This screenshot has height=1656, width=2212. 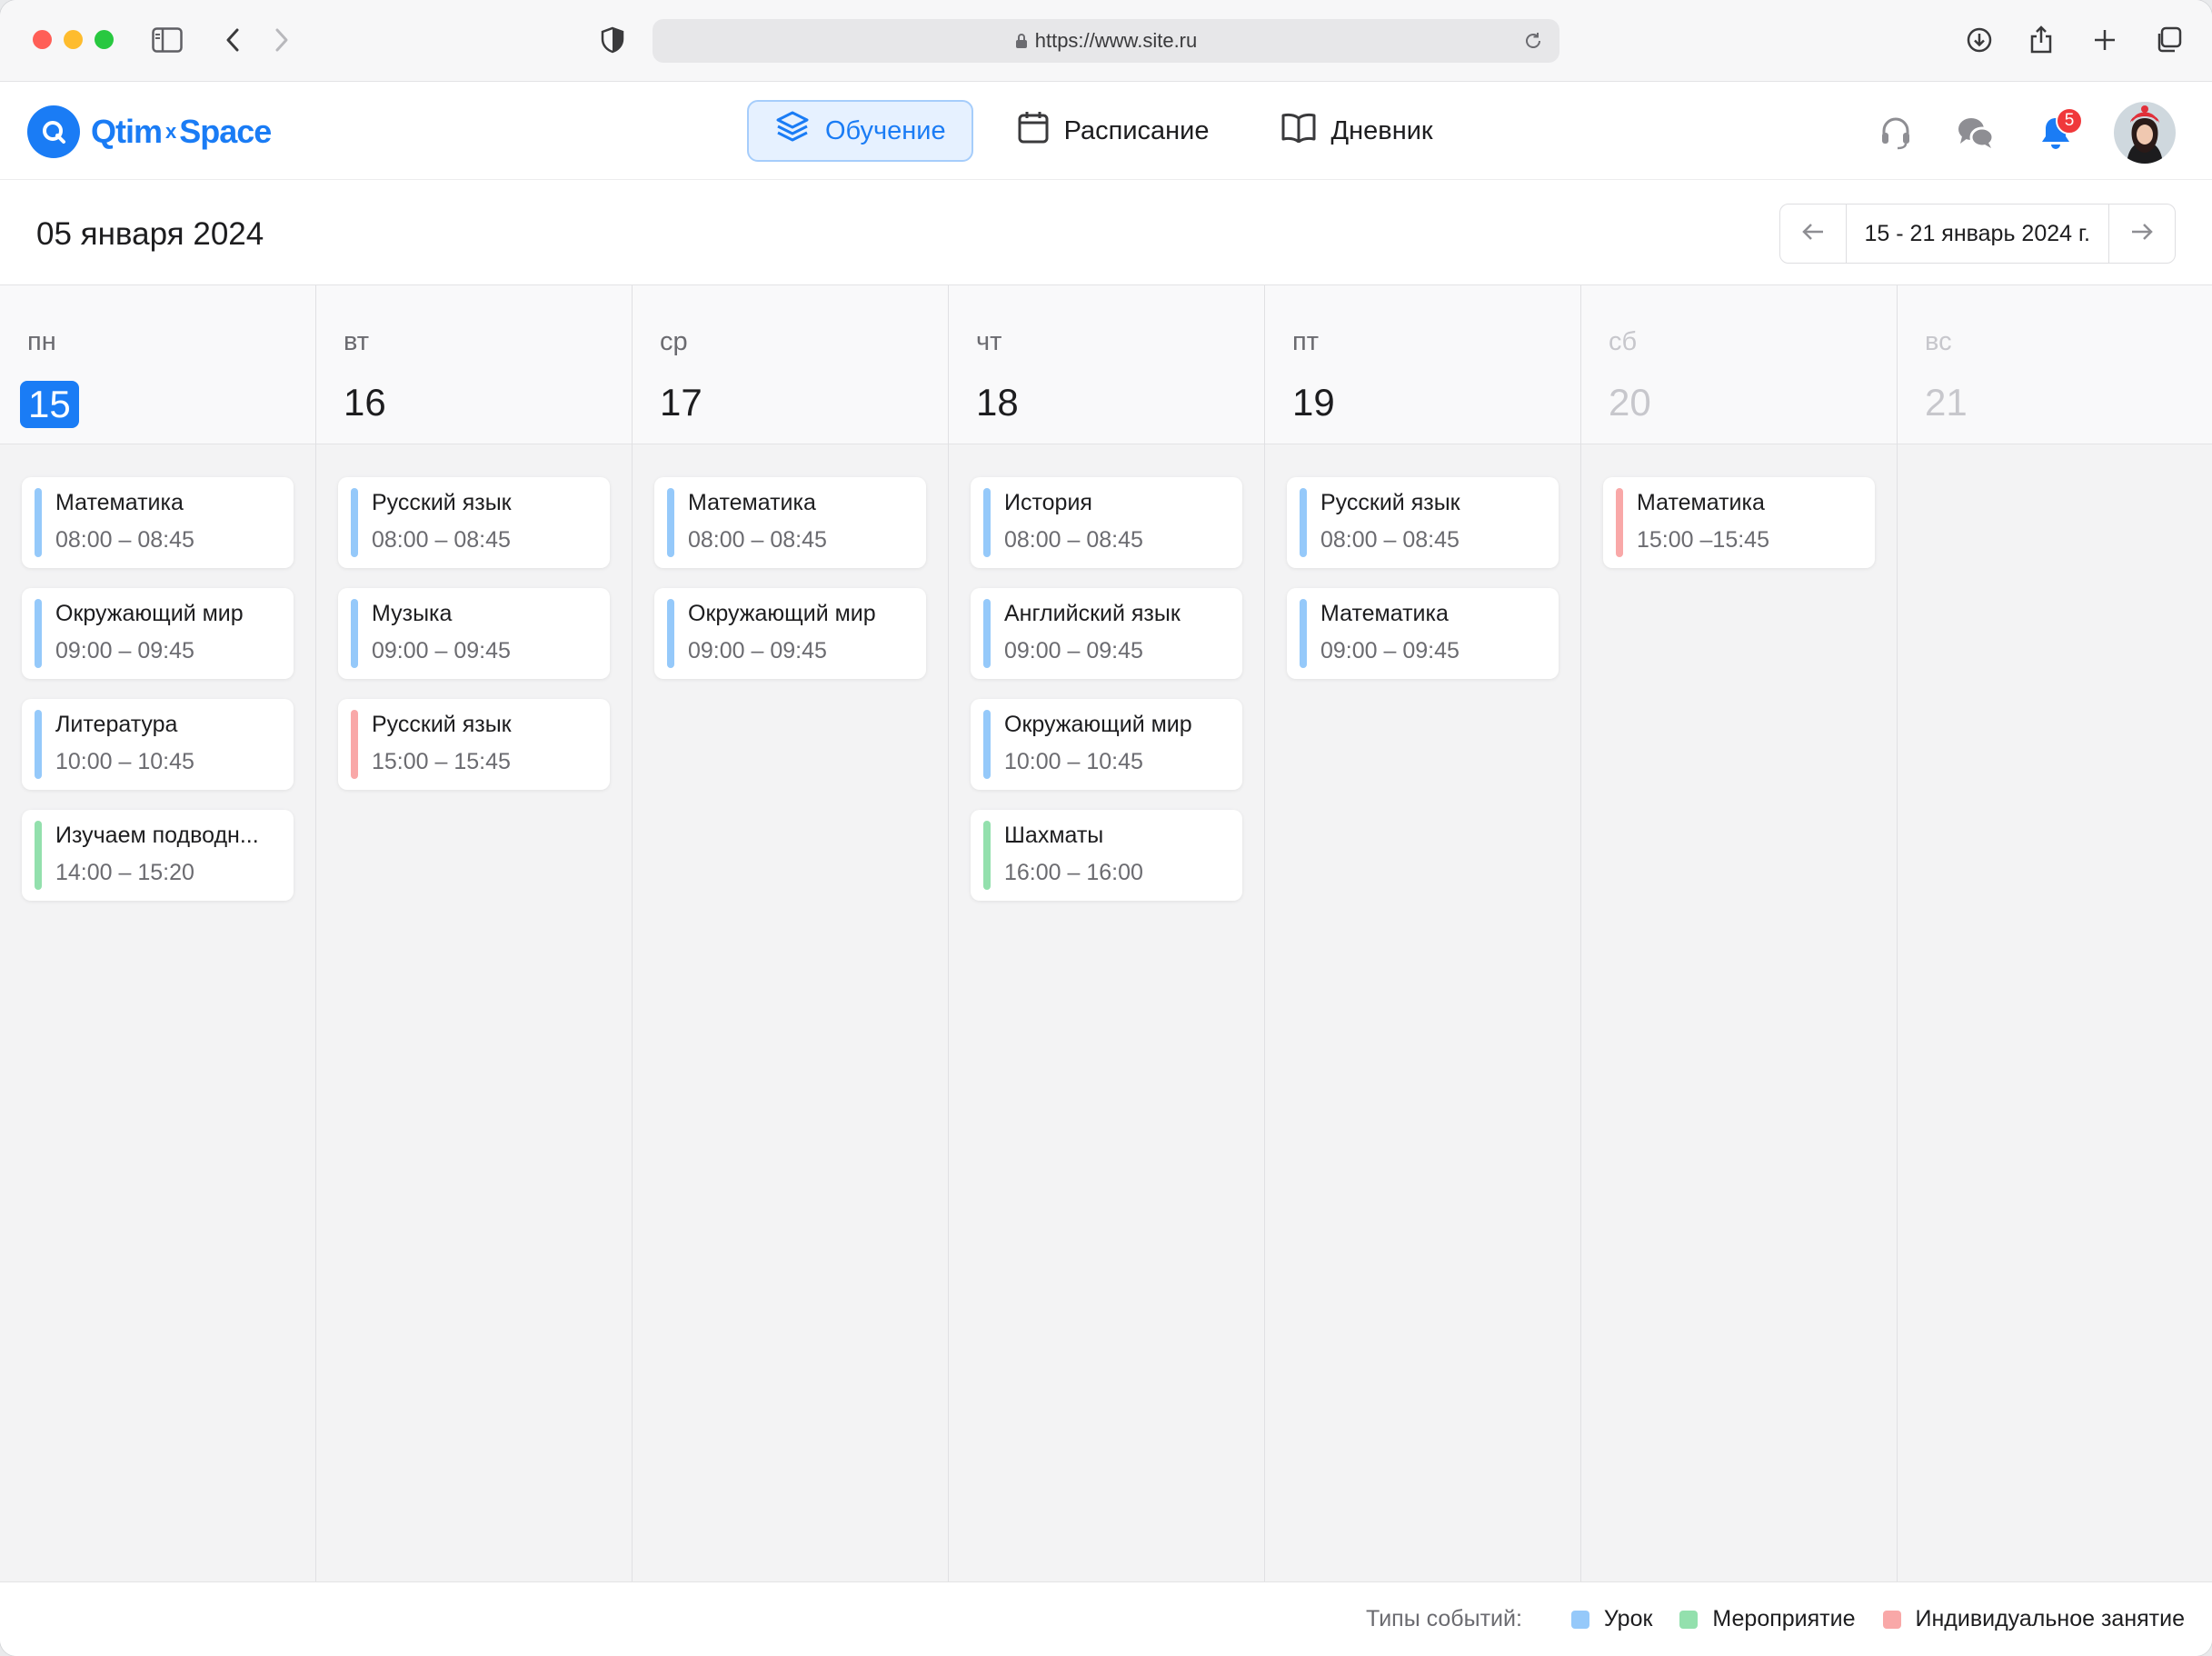 What do you see at coordinates (1356, 131) in the screenshot?
I see `nav-tab-diary: Дневник` at bounding box center [1356, 131].